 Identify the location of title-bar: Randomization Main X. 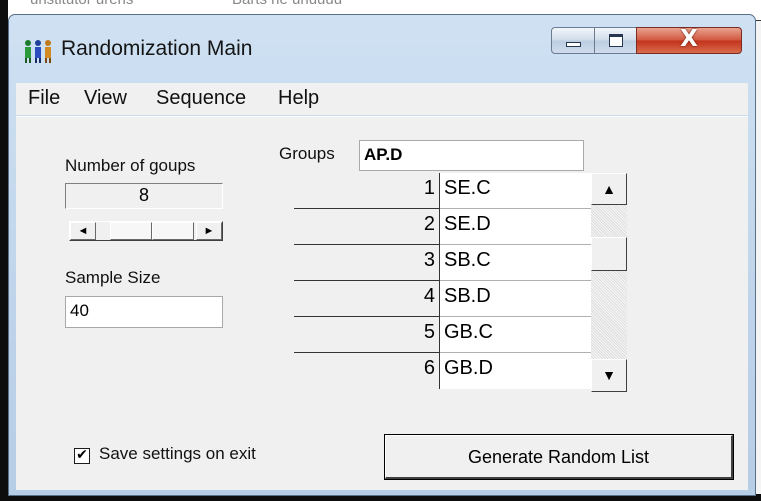
(382, 48).